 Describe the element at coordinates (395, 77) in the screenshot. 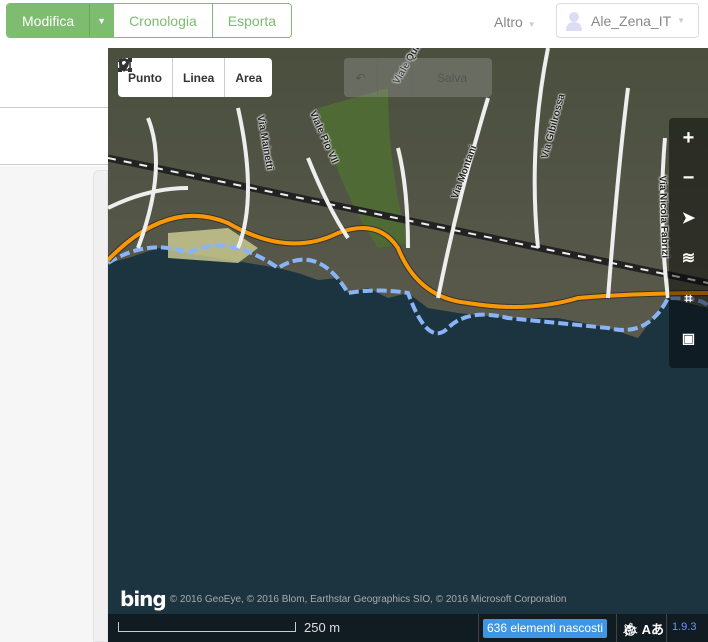

I see `redo-icon` at that location.